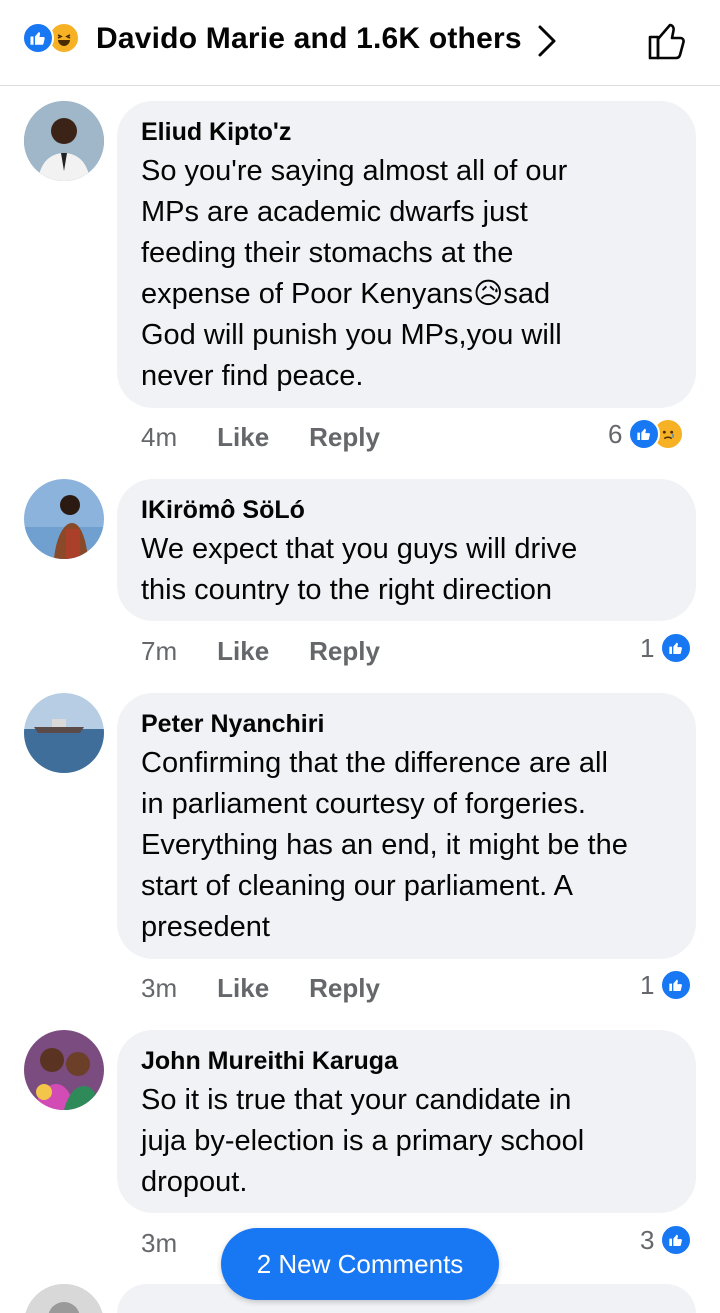 This screenshot has height=1313, width=720. What do you see at coordinates (406, 510) in the screenshot?
I see `comment-author: IKirömô SöLó` at bounding box center [406, 510].